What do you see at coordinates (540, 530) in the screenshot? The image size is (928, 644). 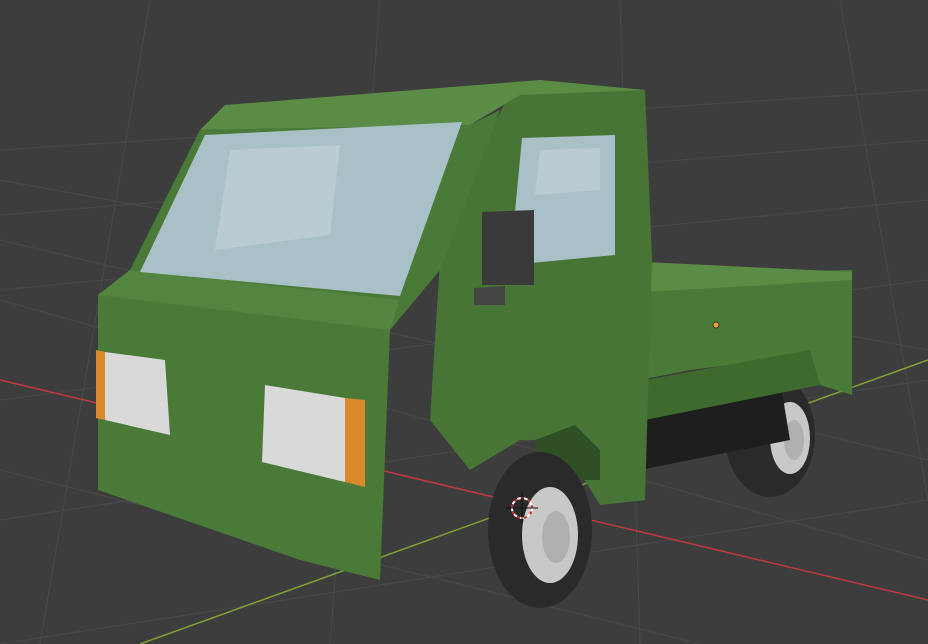 I see `front-wheel` at bounding box center [540, 530].